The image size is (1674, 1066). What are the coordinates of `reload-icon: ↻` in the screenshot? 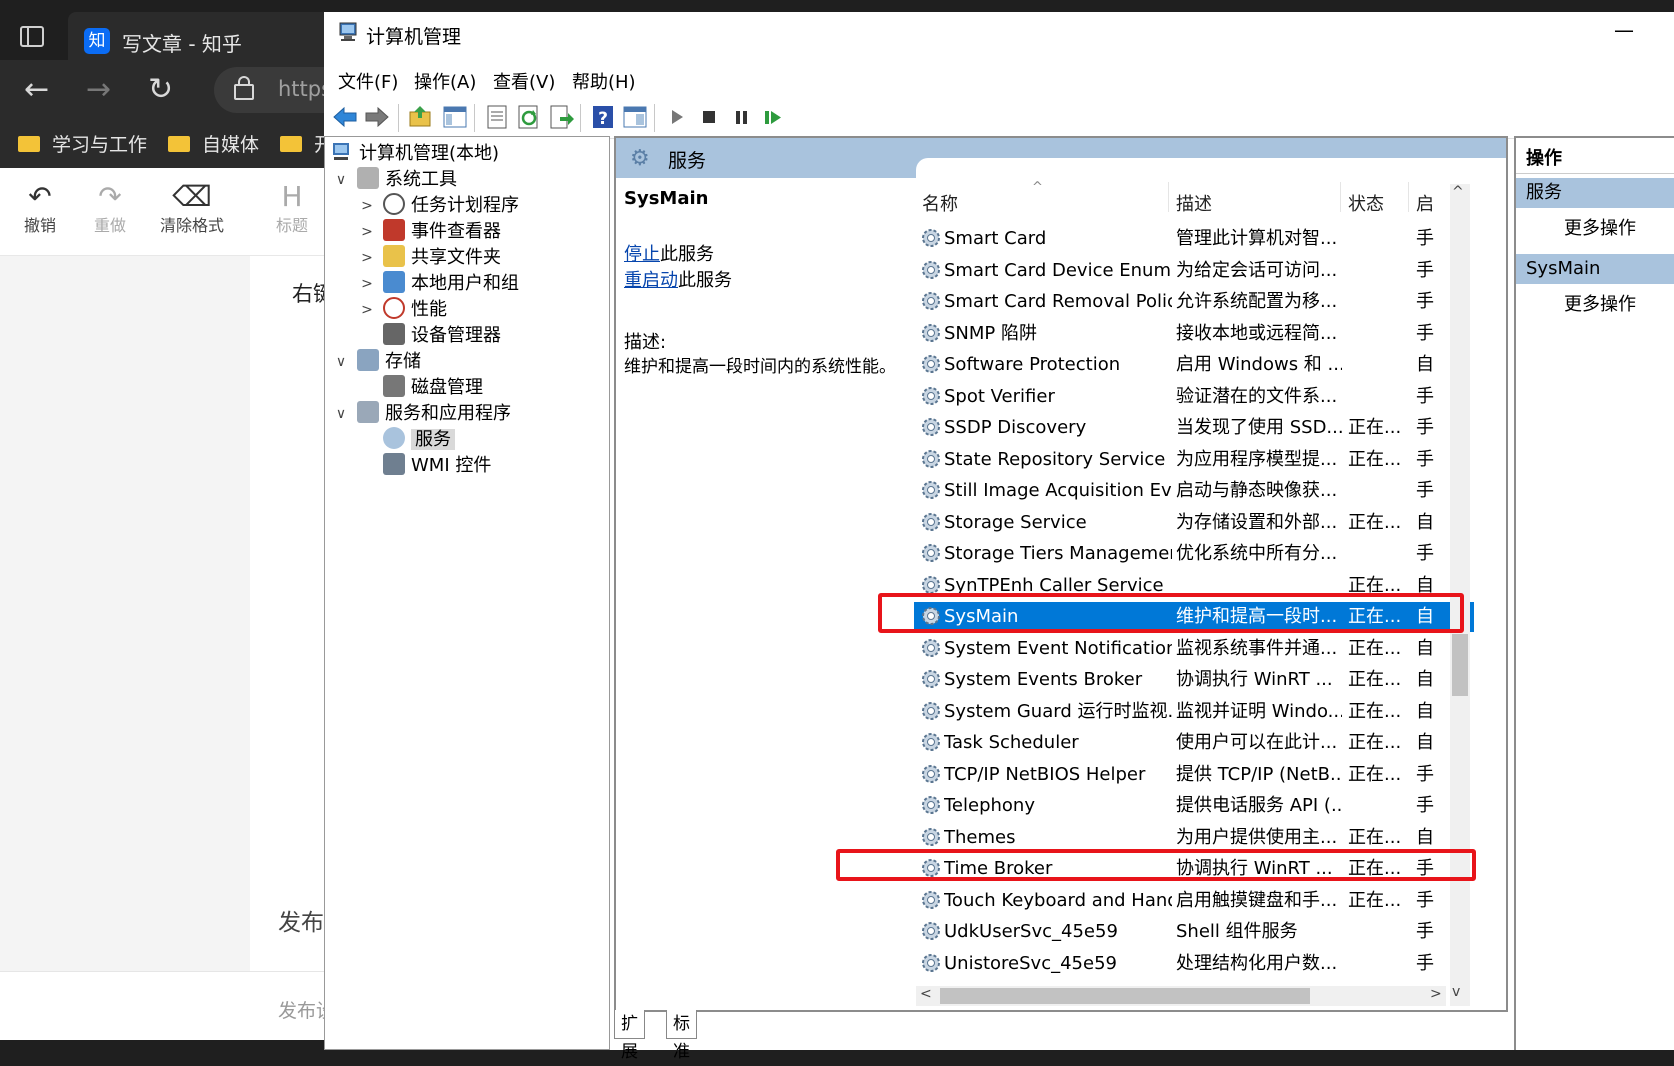 It's located at (160, 90).